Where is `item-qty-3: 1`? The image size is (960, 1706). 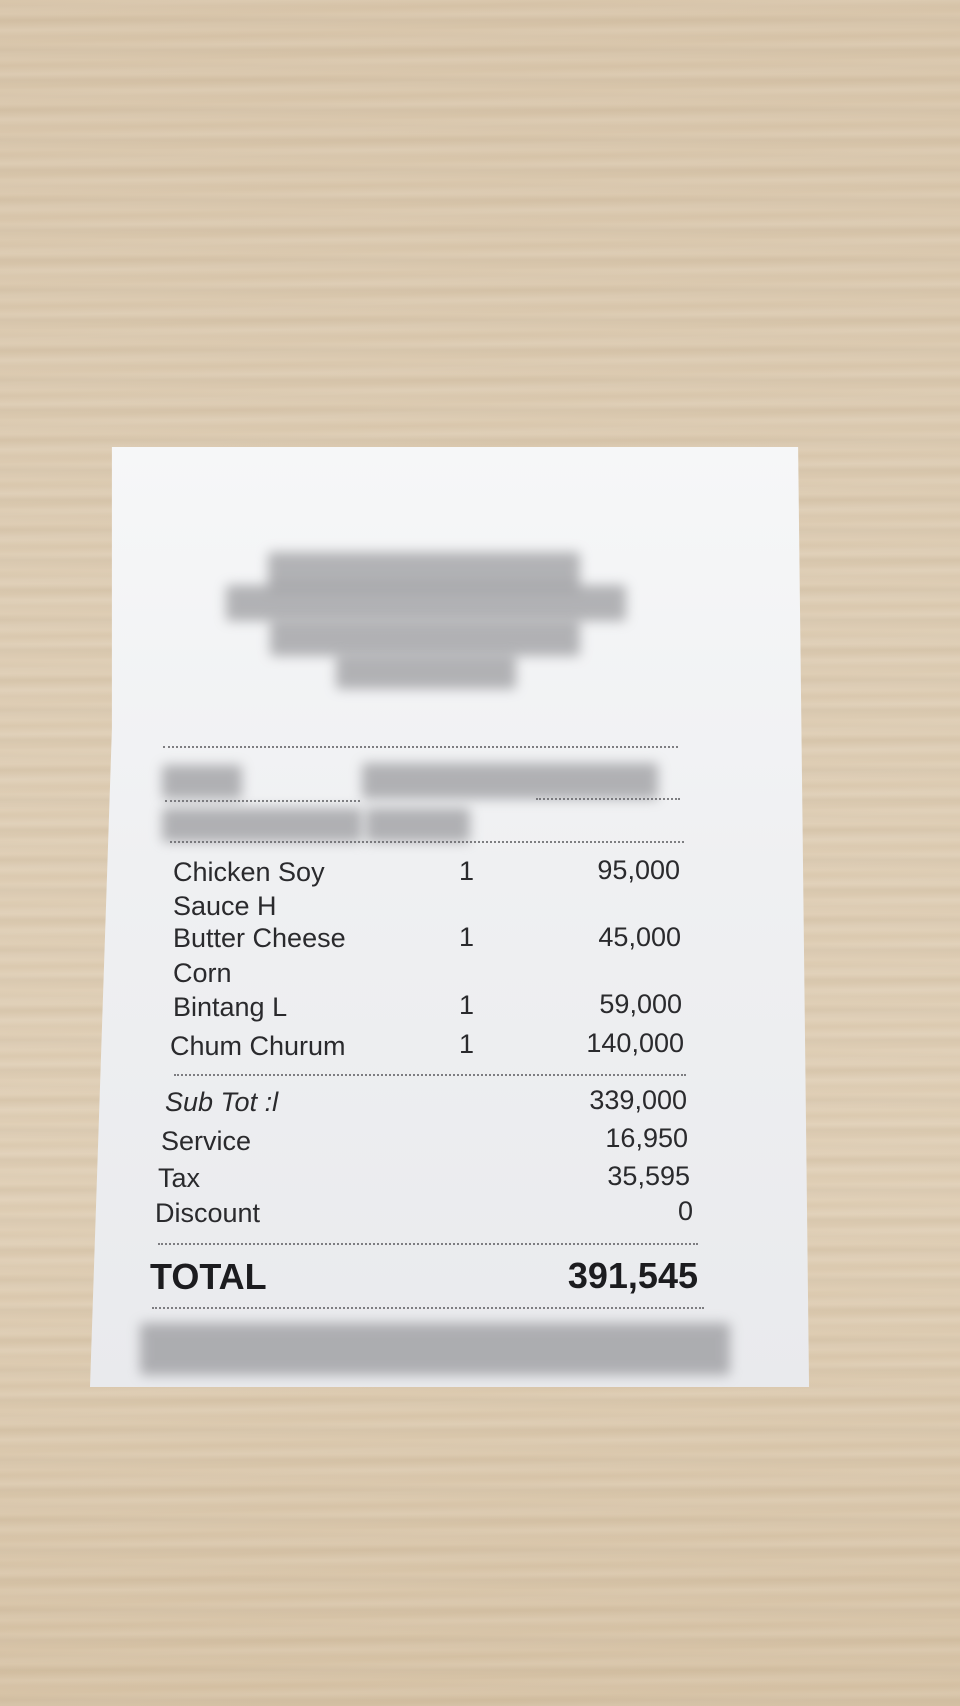
item-qty-3: 1 is located at coordinates (467, 1005).